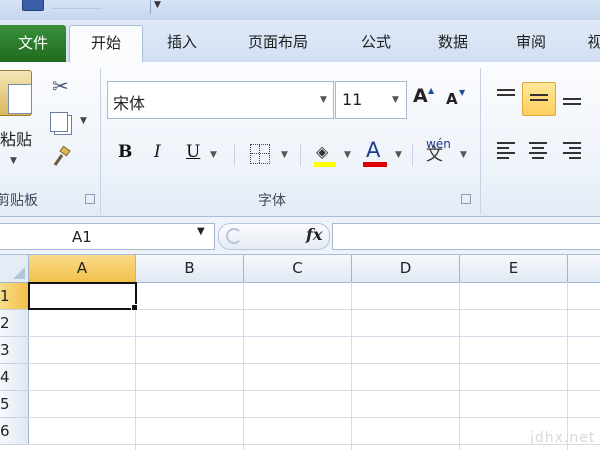 Image resolution: width=600 pixels, height=450 pixels. Describe the element at coordinates (514, 269) in the screenshot. I see `column-header-e: E` at that location.